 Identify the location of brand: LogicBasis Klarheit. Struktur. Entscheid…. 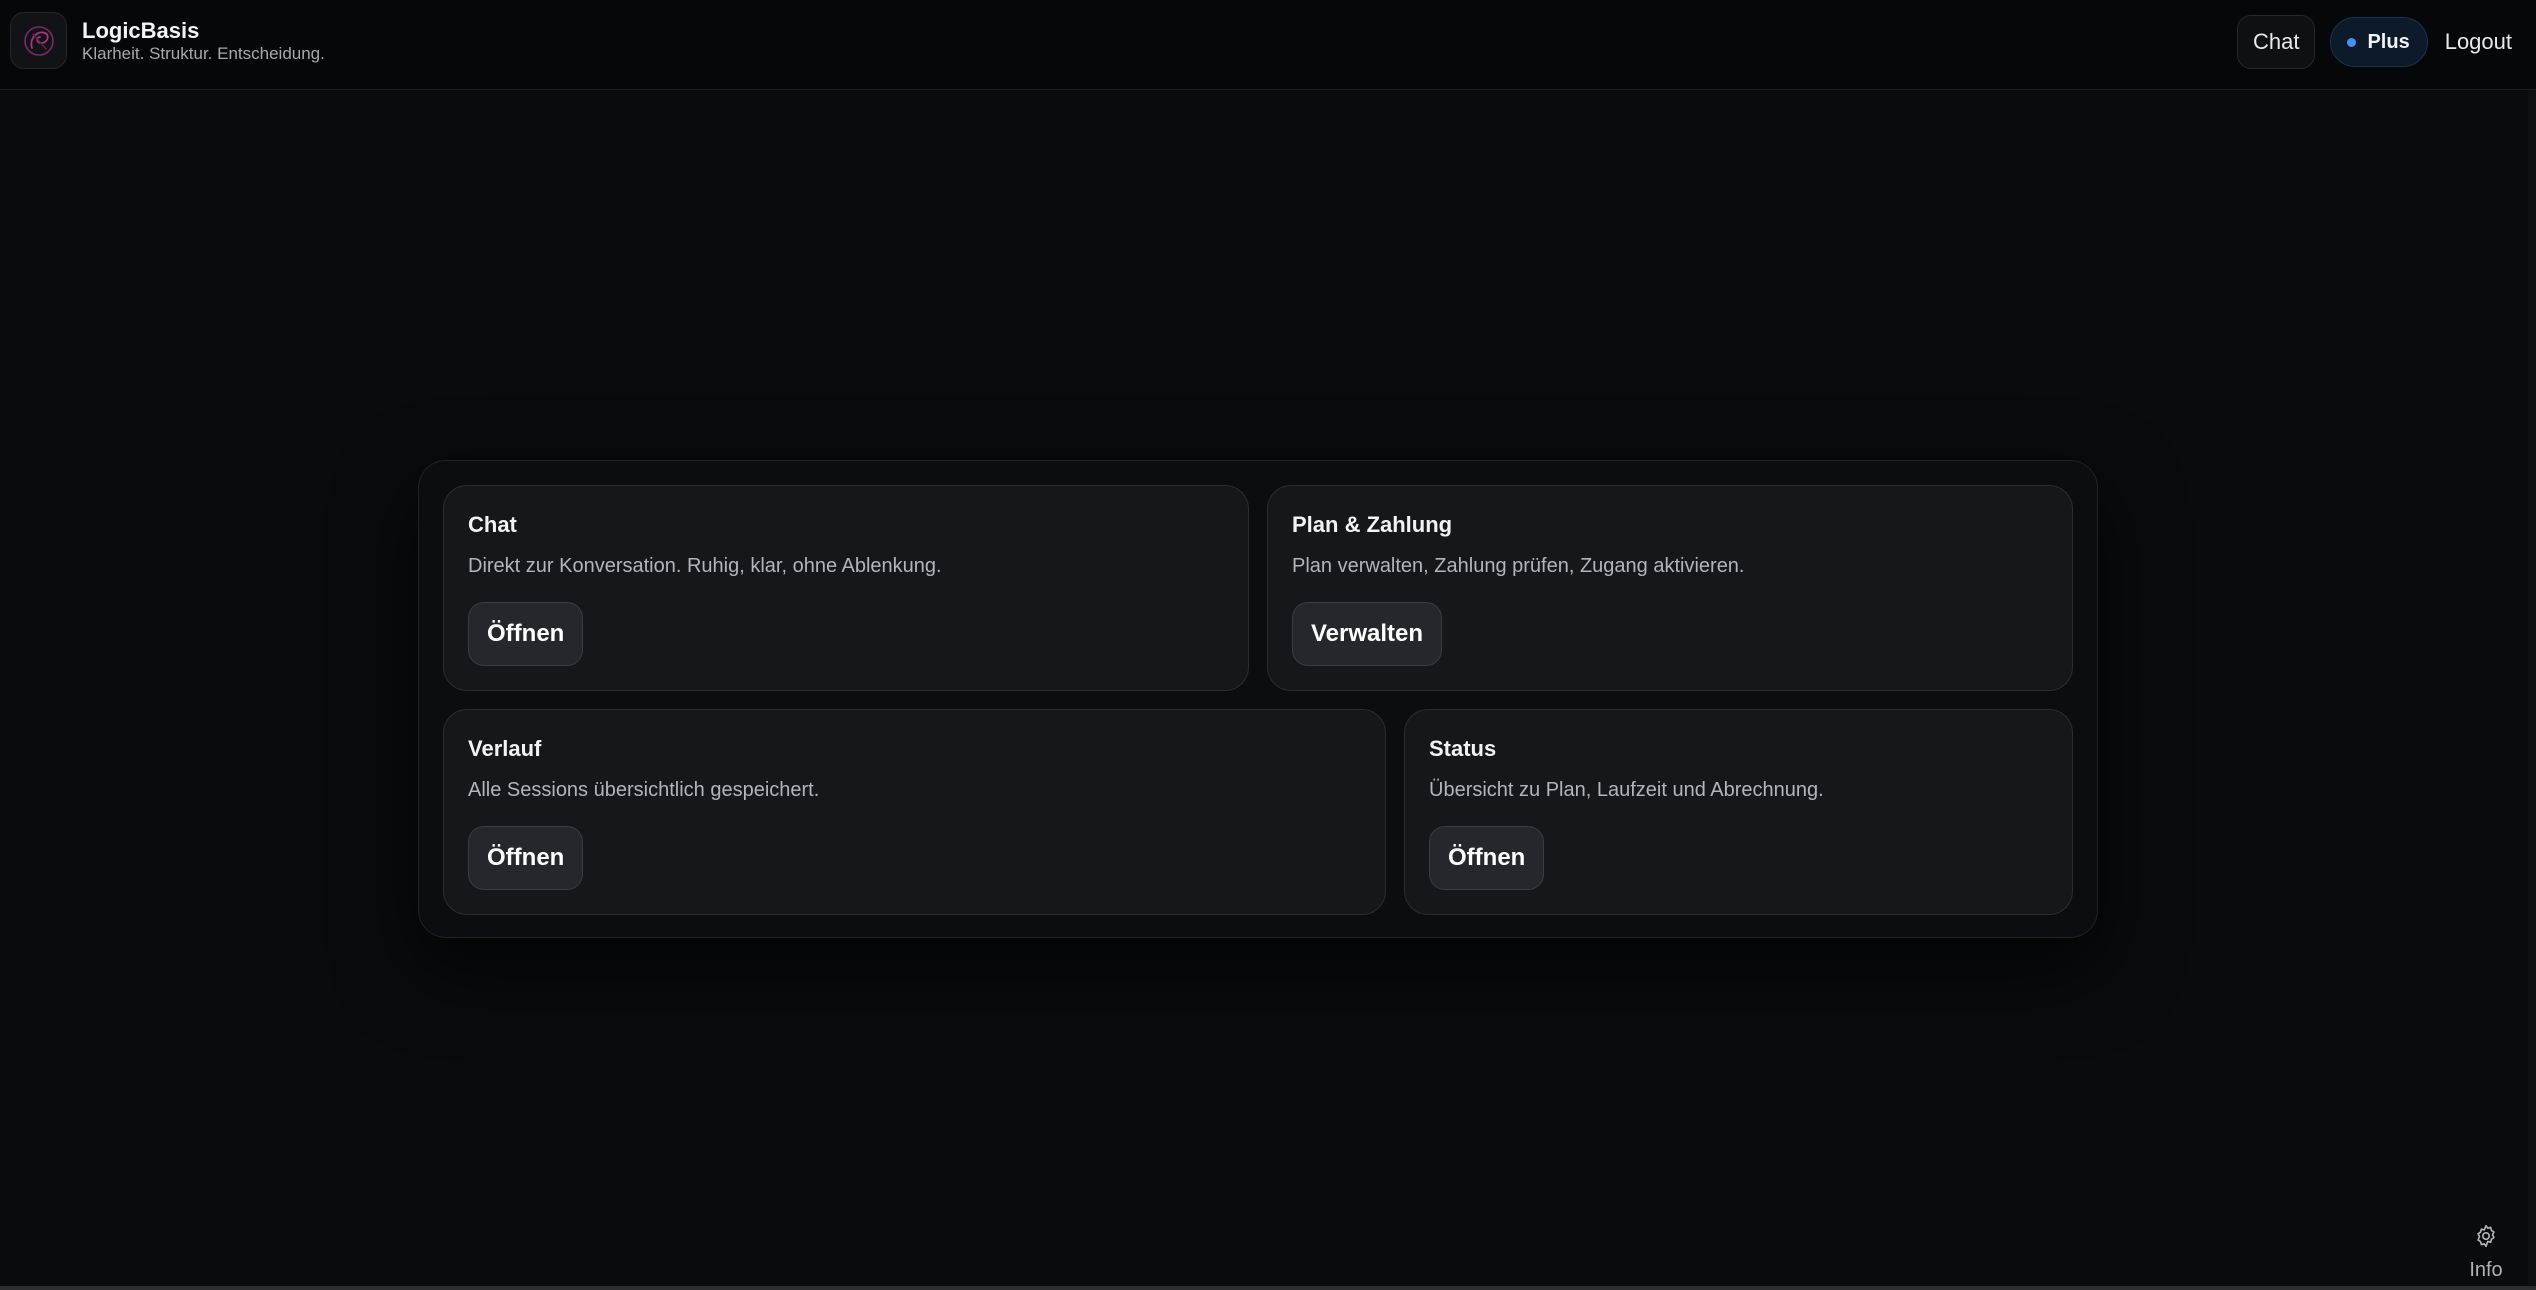
(167, 40).